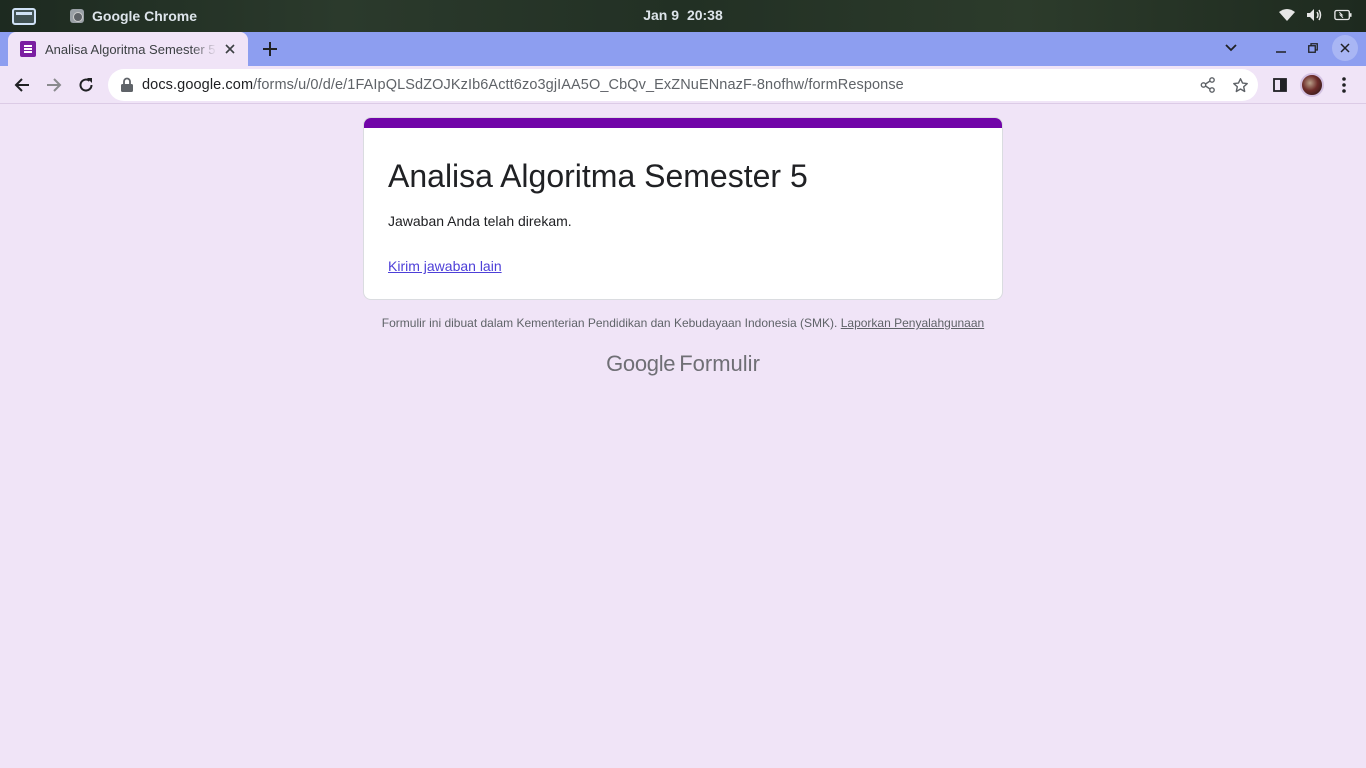  I want to click on side-panel-button, so click(1280, 85).